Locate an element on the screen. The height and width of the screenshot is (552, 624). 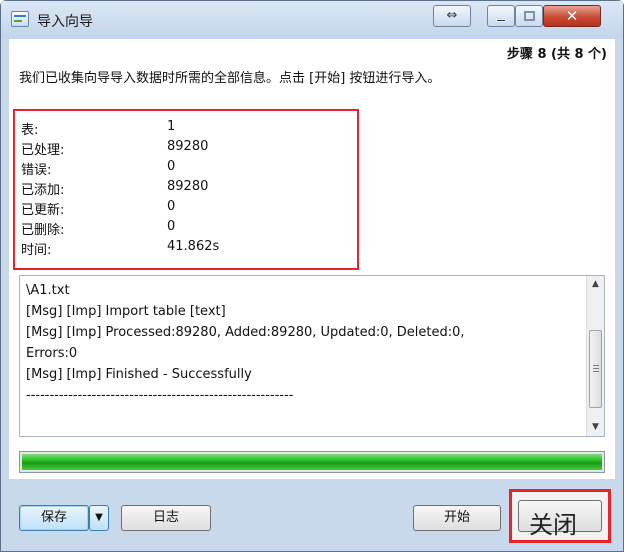
log-scrollbar: ▲ ▼ is located at coordinates (595, 356).